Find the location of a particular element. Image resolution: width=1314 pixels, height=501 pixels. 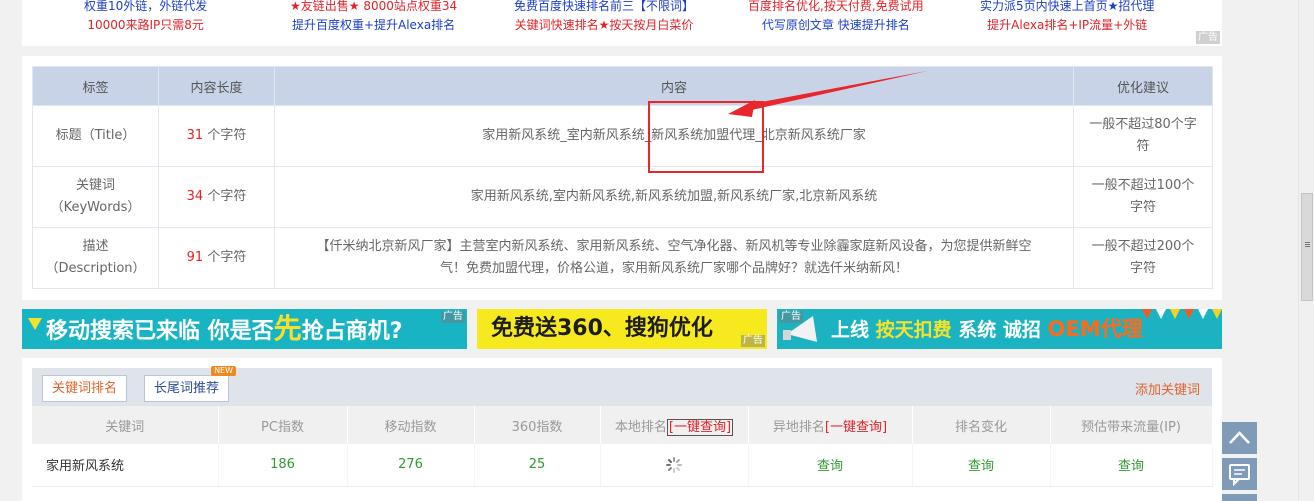

keyword-panel-header: 关键词排名 长尾词推荐 NEW 添加关键词 is located at coordinates (622, 386).